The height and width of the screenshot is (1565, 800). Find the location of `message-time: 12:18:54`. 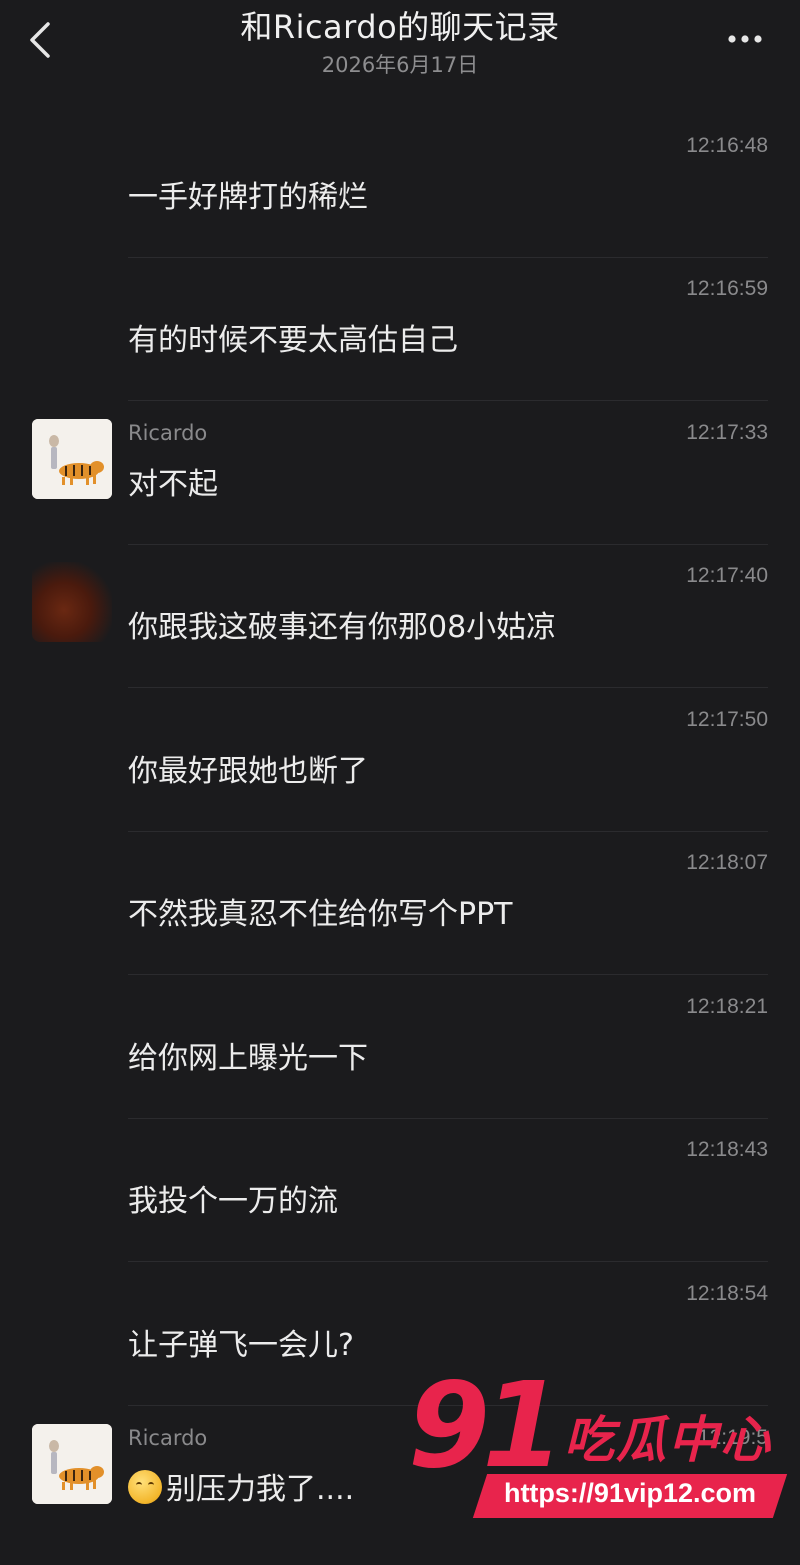

message-time: 12:18:54 is located at coordinates (727, 1293).